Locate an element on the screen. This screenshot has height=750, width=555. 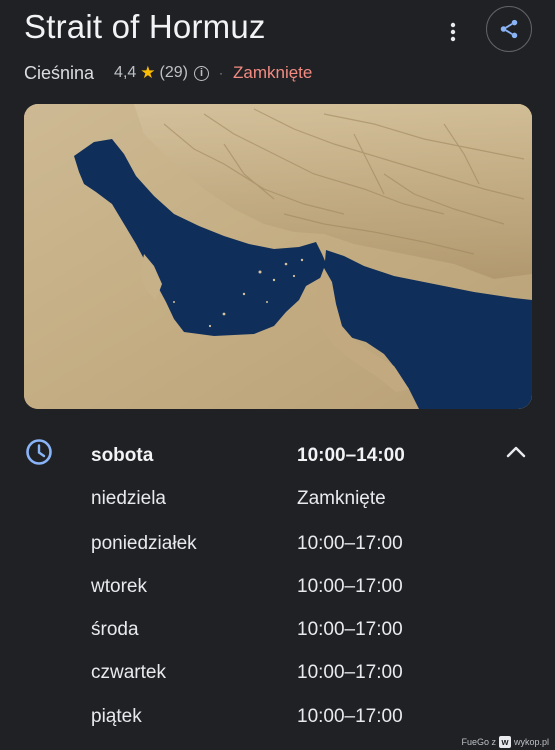
hours-row-today: sobota 10:00–14:00 is located at coordinates (277, 456).